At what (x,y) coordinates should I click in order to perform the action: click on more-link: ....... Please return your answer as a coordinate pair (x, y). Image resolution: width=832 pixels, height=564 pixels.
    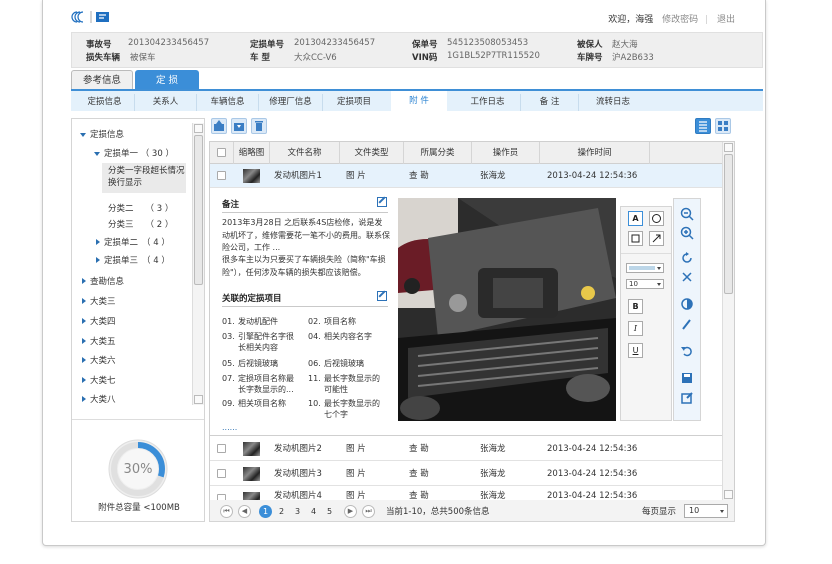
    Looking at the image, I should click on (229, 427).